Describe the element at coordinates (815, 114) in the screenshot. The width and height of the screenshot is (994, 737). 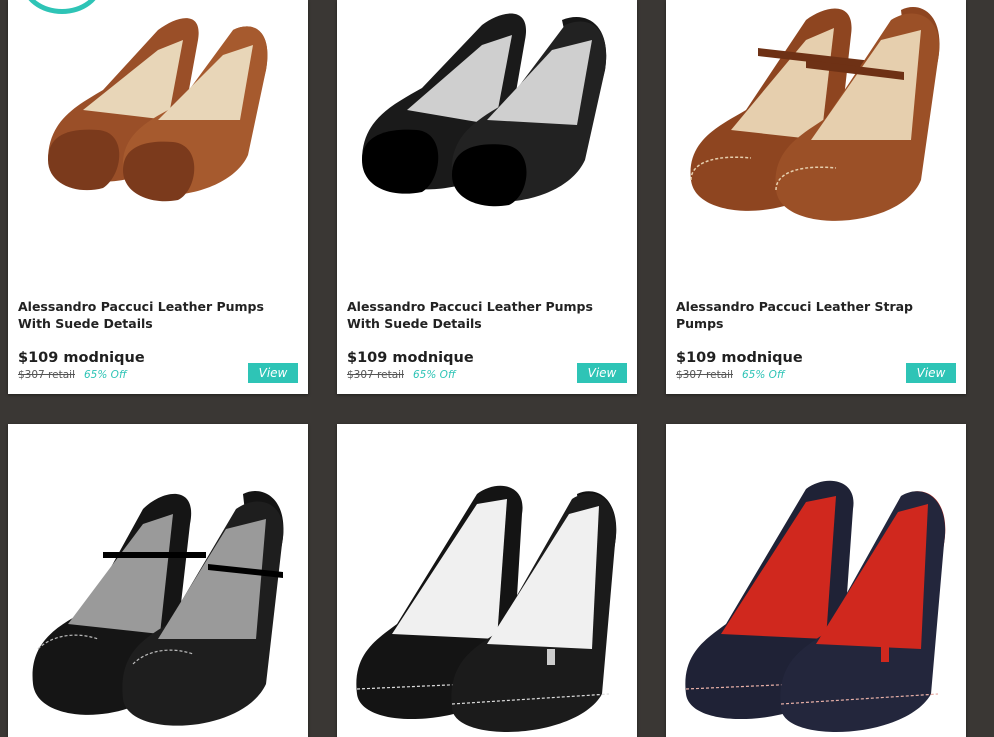
I see `brown-strap-pumps-image` at that location.